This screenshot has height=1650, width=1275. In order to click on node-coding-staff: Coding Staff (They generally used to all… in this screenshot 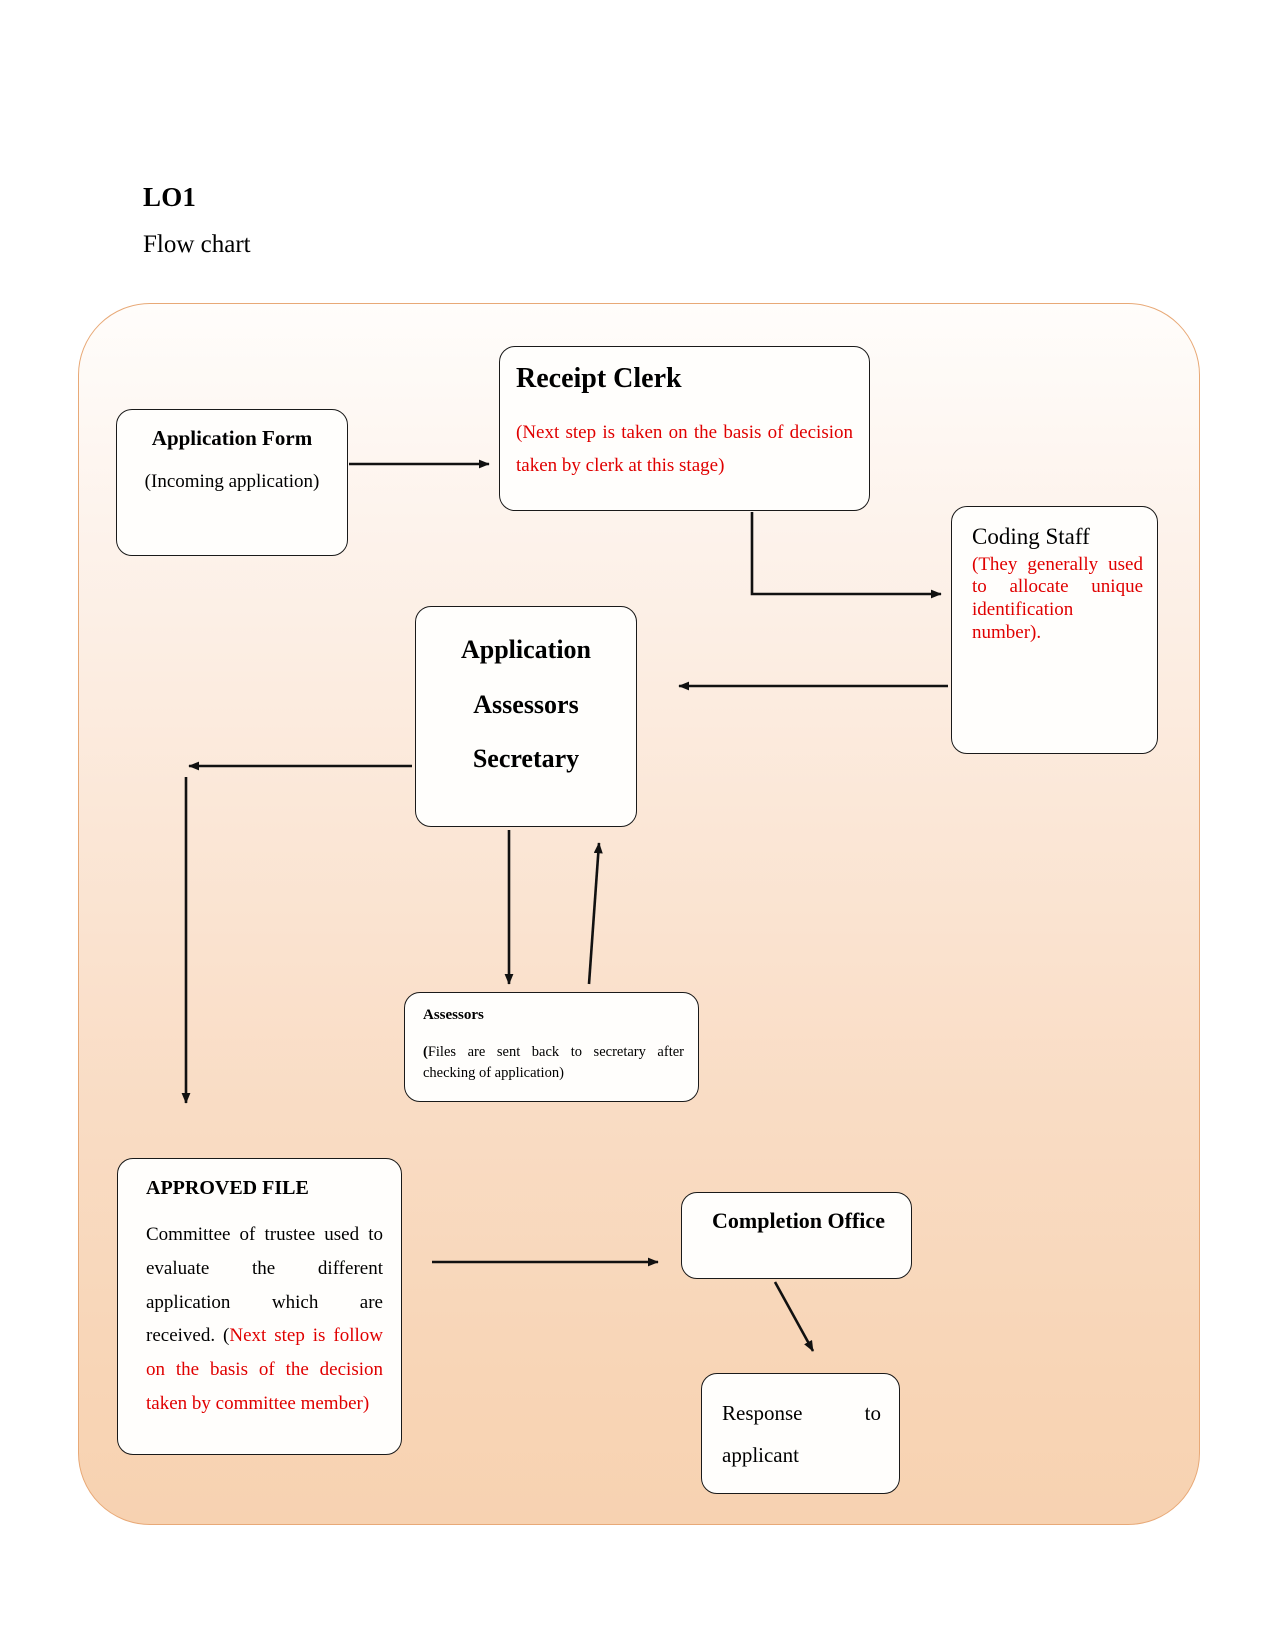, I will do `click(1054, 630)`.